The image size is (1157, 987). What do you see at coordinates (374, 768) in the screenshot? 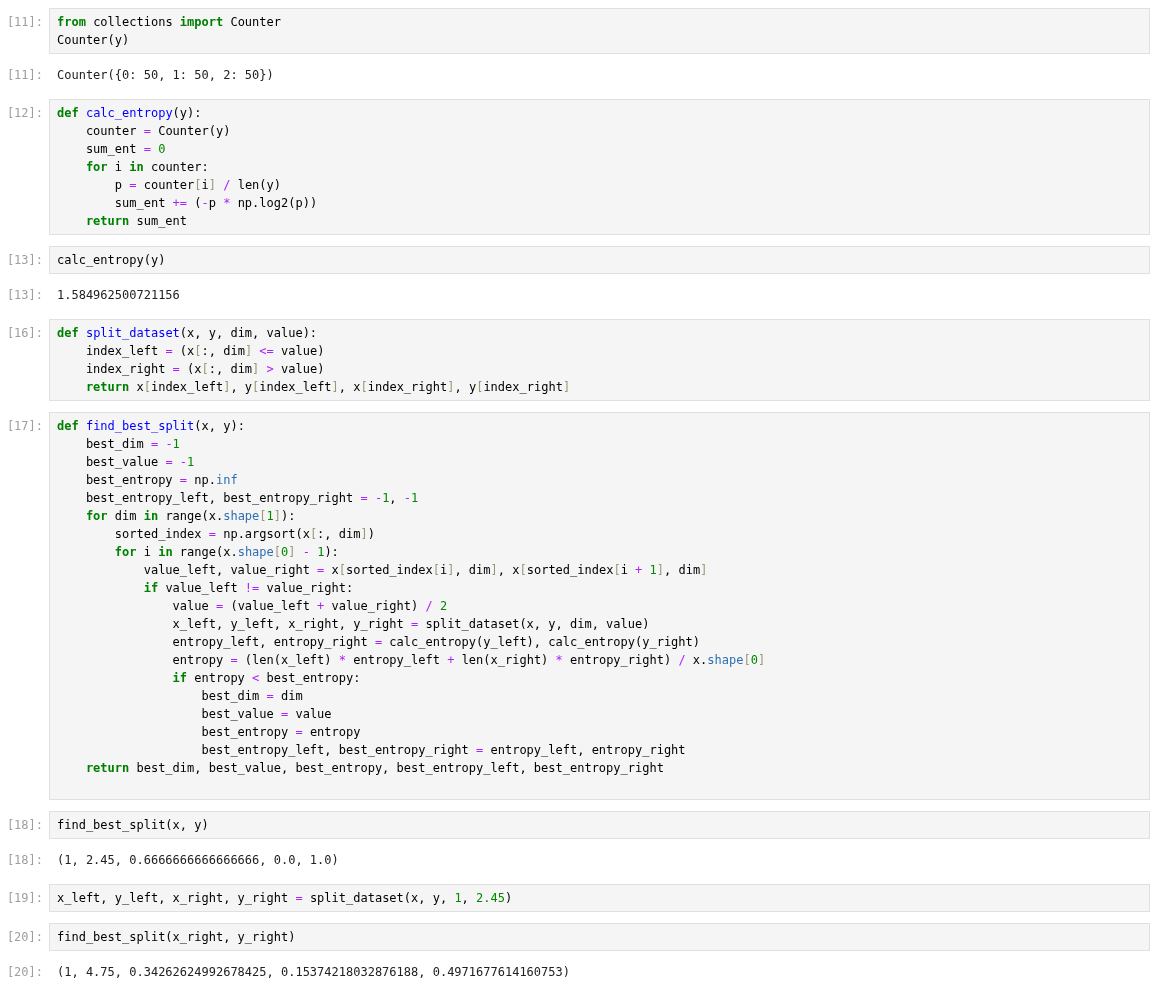
I see `code-line: return best_dim, best_value, best_entropy, best_entropy_left, best_entropy_right` at bounding box center [374, 768].